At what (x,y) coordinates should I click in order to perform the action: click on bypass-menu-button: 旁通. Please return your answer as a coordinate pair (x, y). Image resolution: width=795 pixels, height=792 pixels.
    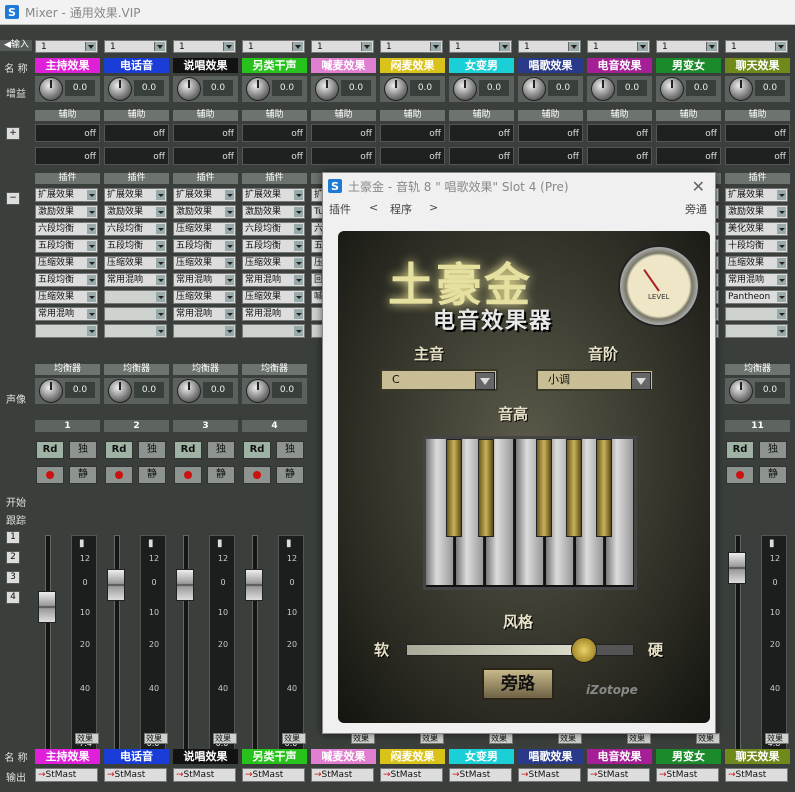
    Looking at the image, I should click on (696, 209).